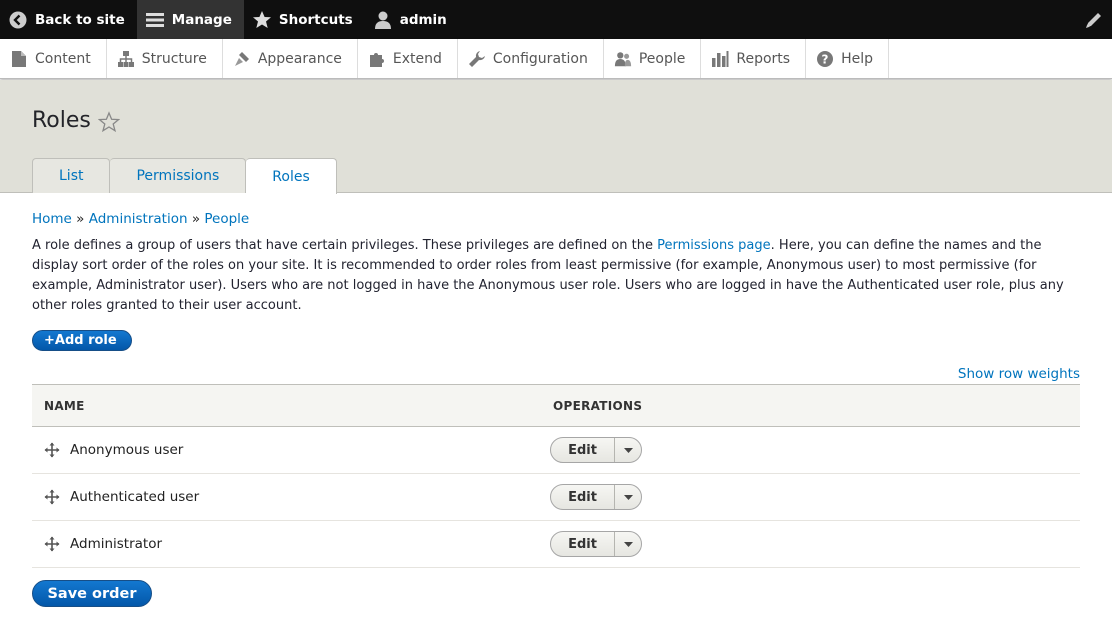 This screenshot has width=1112, height=626. Describe the element at coordinates (63, 58) in the screenshot. I see `tray-item-label: Content` at that location.